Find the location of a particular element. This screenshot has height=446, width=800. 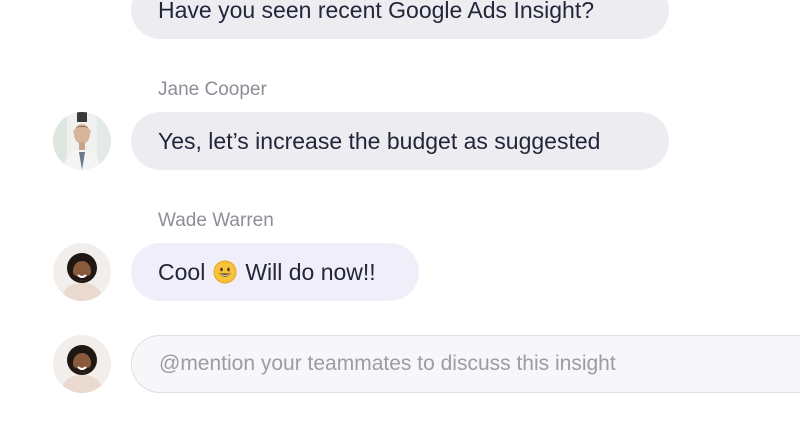

message-text: Have you seen recent Google Ads Insight? is located at coordinates (376, 11).